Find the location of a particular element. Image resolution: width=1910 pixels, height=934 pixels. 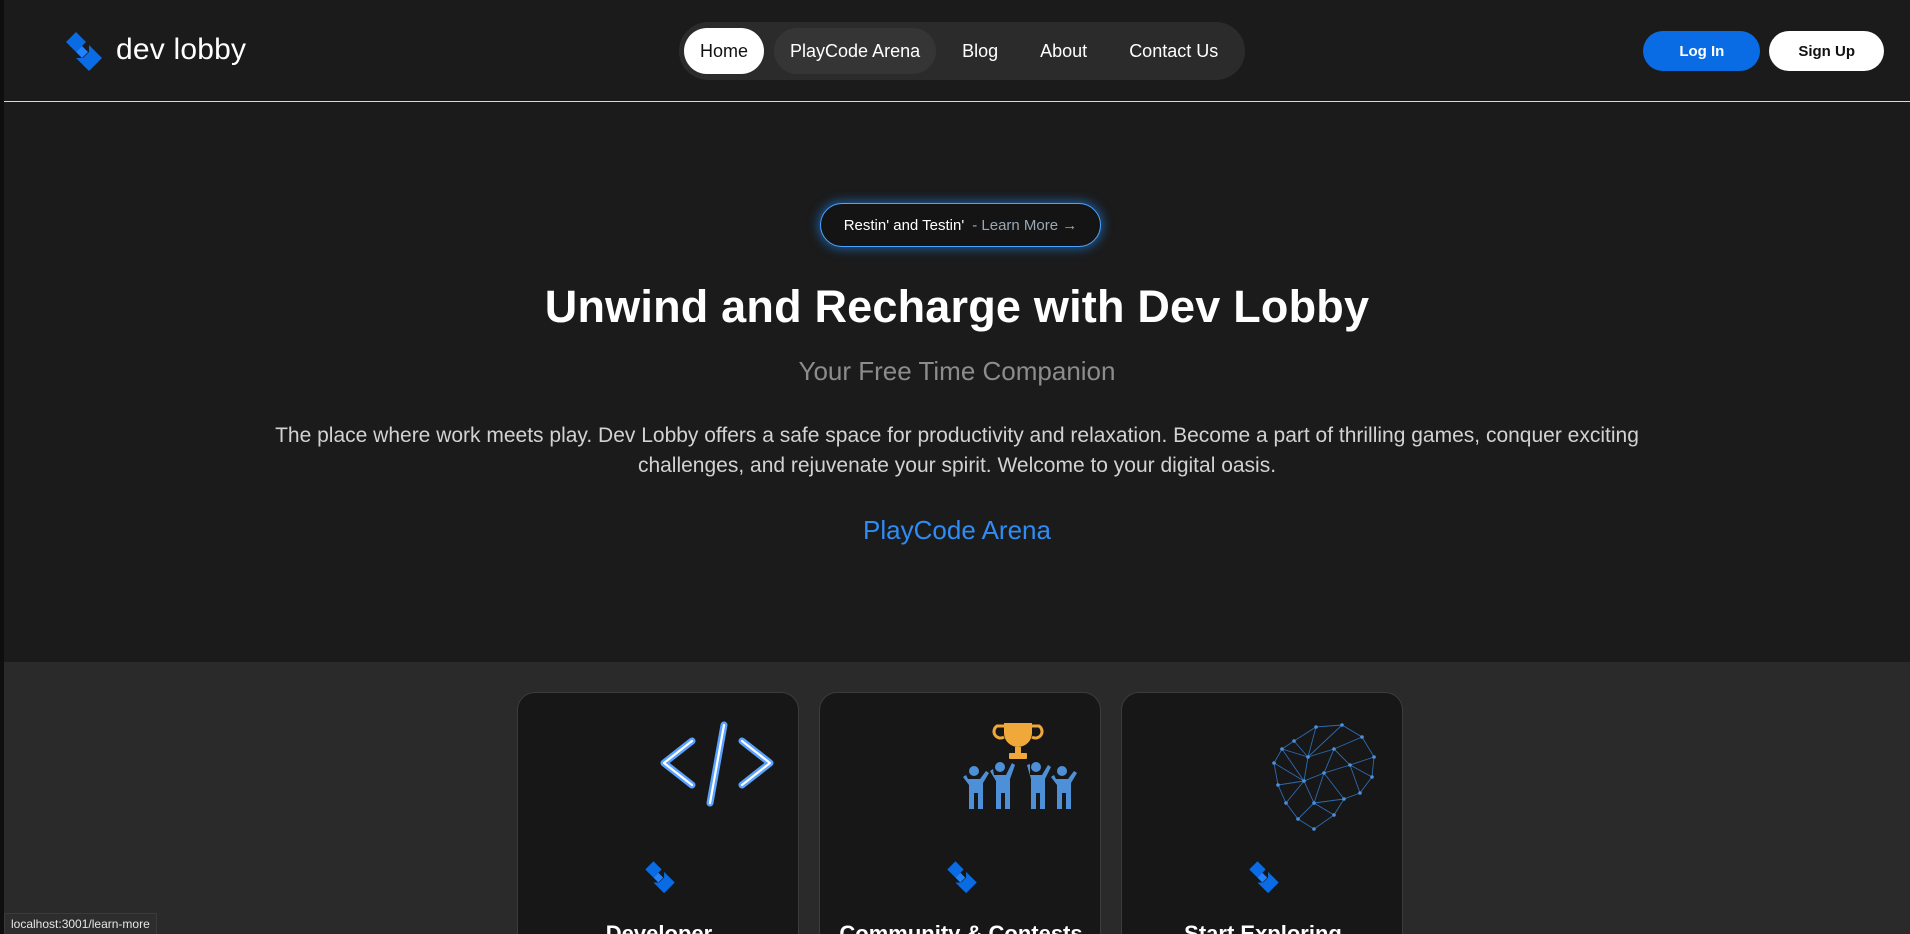

nav-playcode-arena: PlayCode Arena is located at coordinates (855, 51).